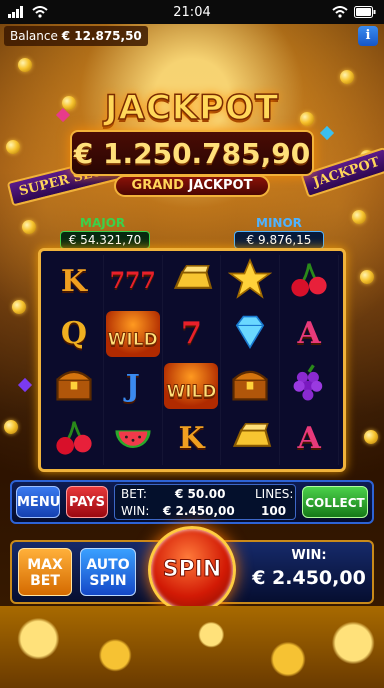 The width and height of the screenshot is (384, 688). I want to click on max-bet-button: MAX BET, so click(45, 572).